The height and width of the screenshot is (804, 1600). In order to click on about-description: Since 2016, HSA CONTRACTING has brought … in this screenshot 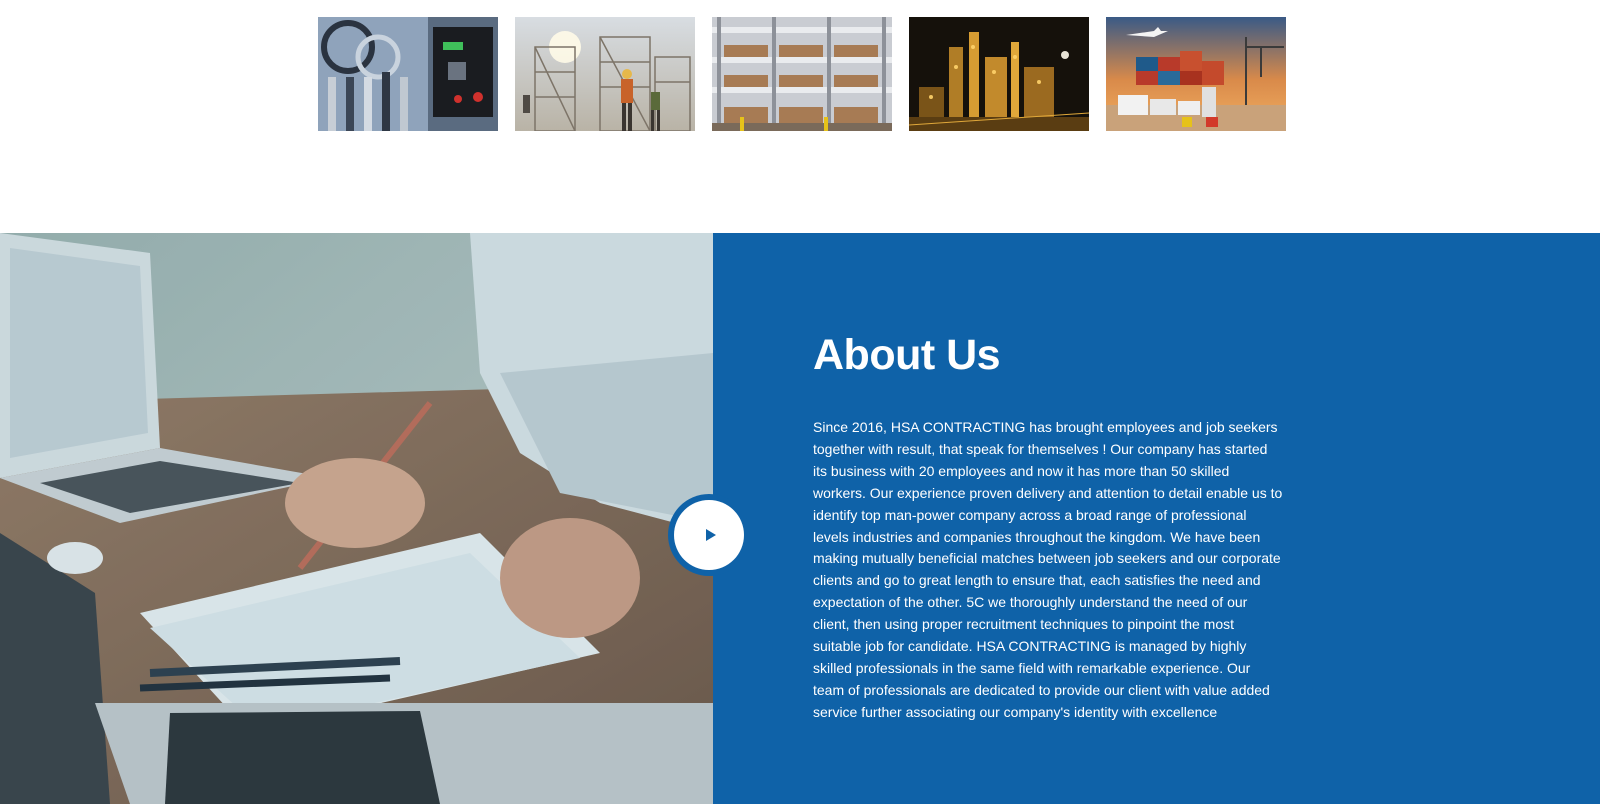, I will do `click(1048, 569)`.